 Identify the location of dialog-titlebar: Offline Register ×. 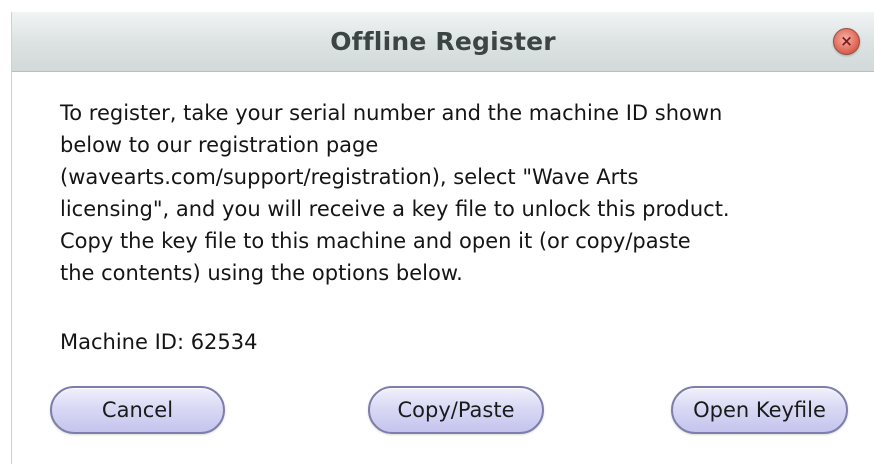
(443, 42).